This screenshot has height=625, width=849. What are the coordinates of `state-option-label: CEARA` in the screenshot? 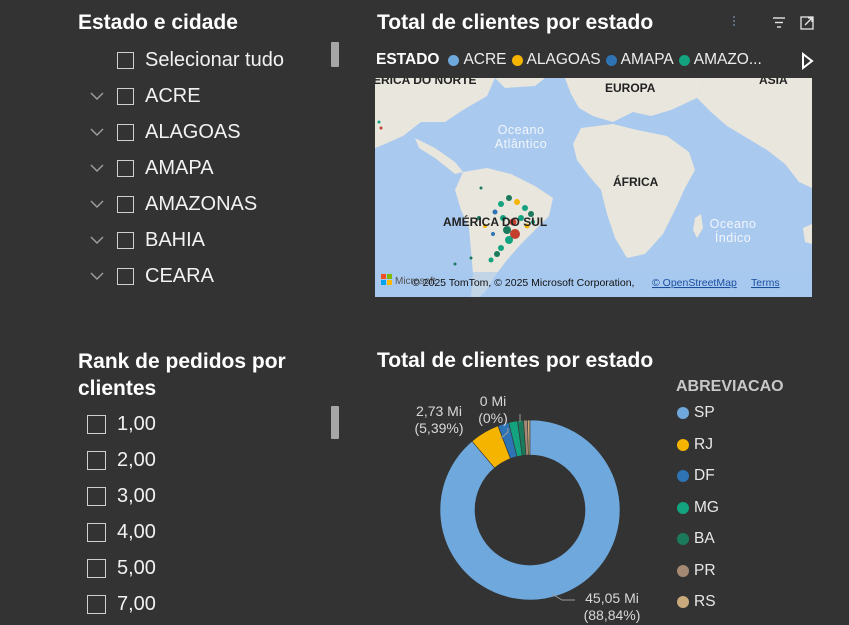 It's located at (179, 275).